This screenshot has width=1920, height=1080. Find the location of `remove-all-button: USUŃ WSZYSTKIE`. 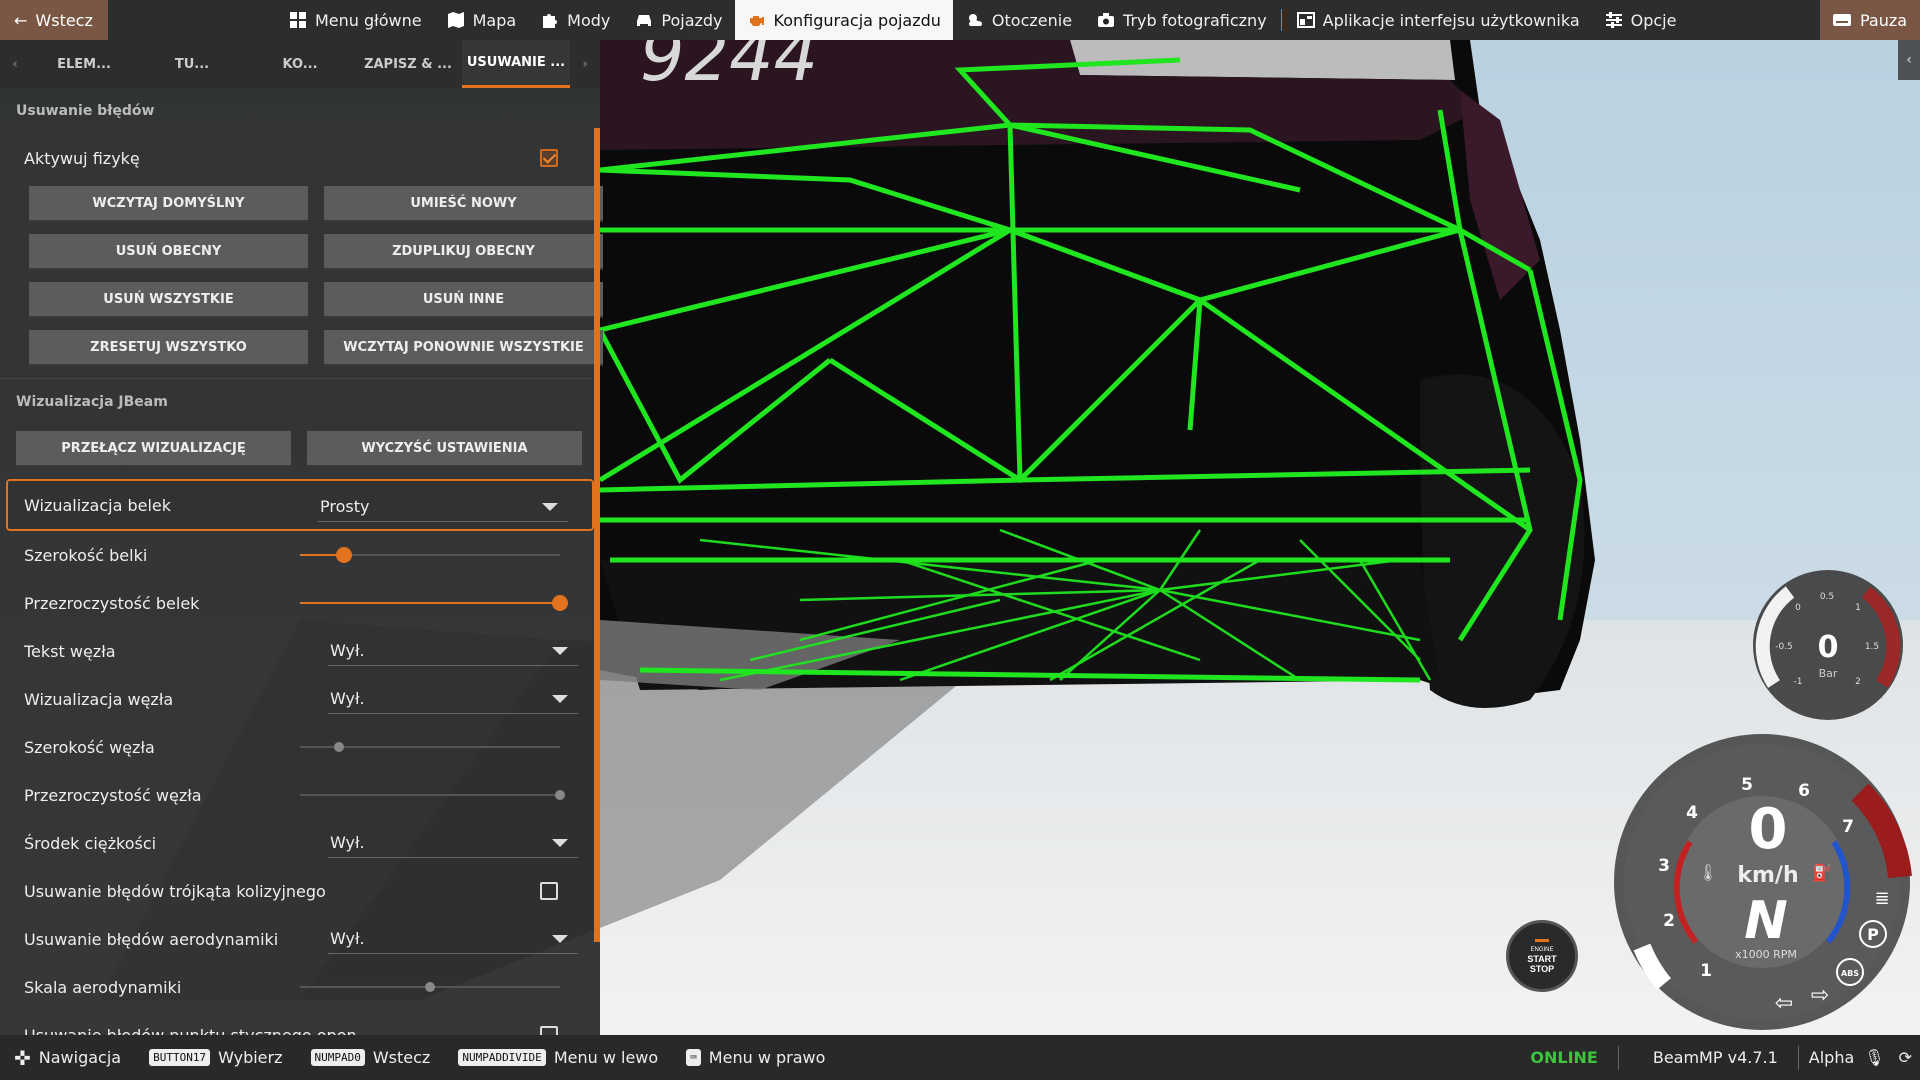

remove-all-button: USUŃ WSZYSTKIE is located at coordinates (168, 300).